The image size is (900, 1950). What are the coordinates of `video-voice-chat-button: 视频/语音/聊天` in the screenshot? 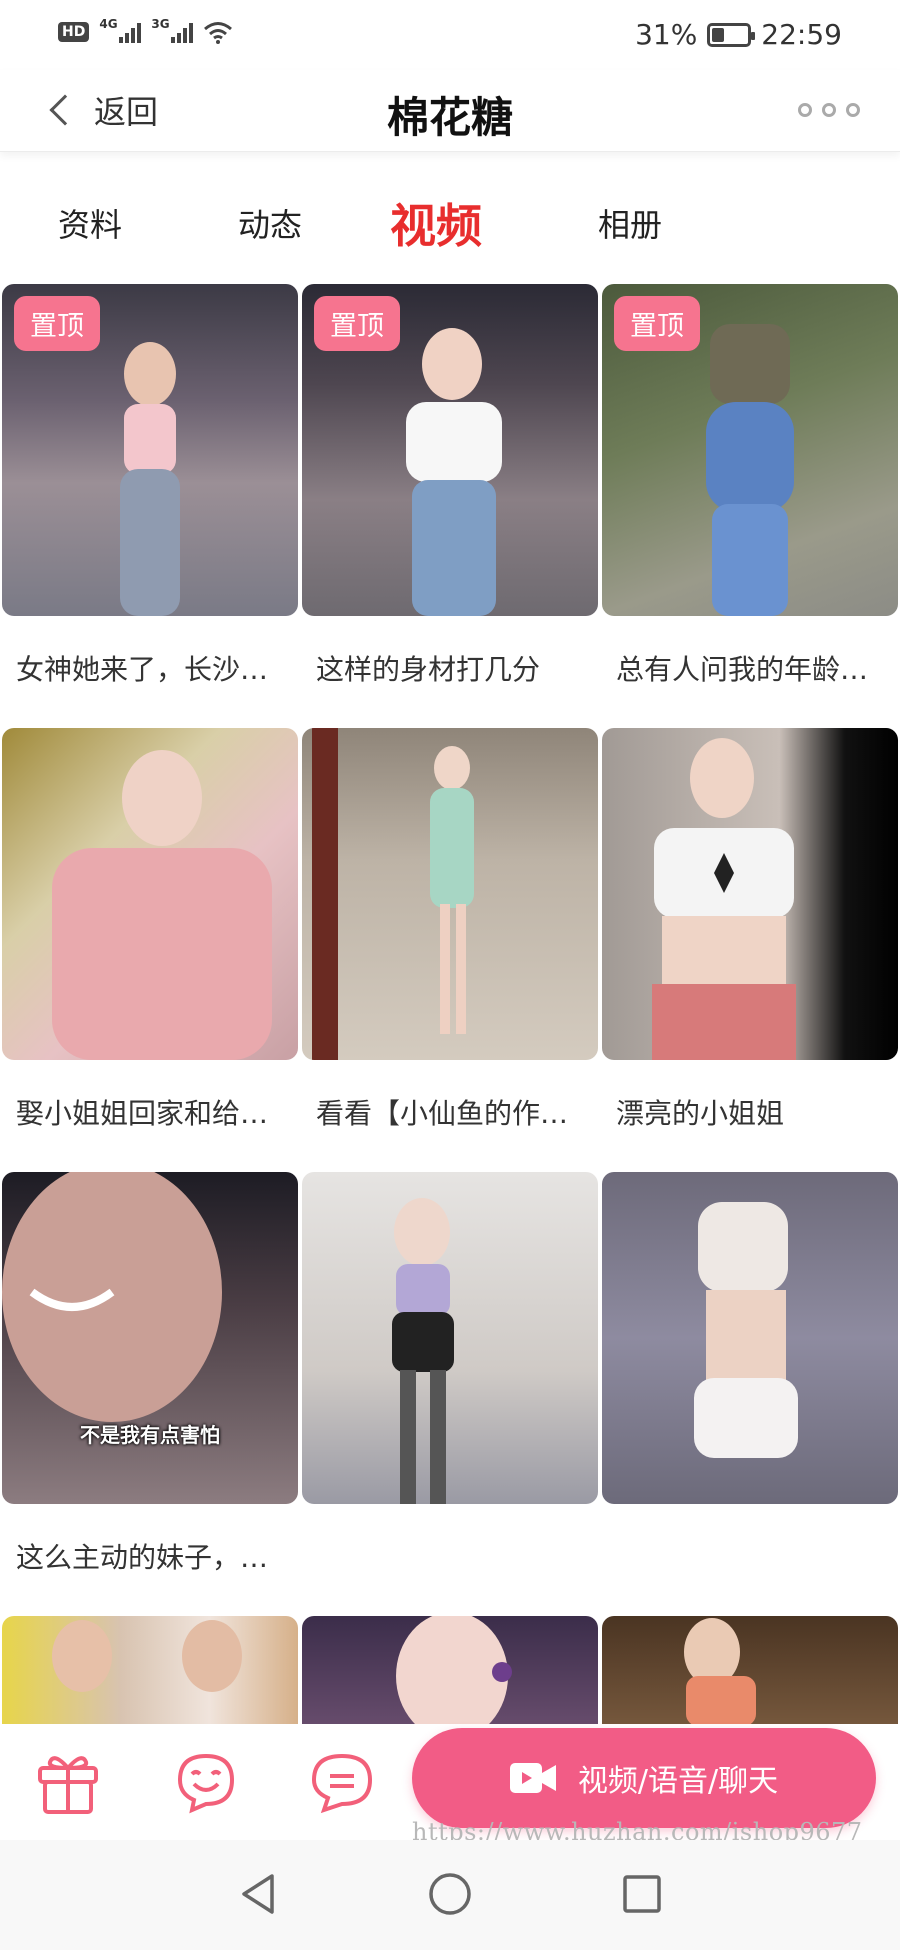 It's located at (644, 1778).